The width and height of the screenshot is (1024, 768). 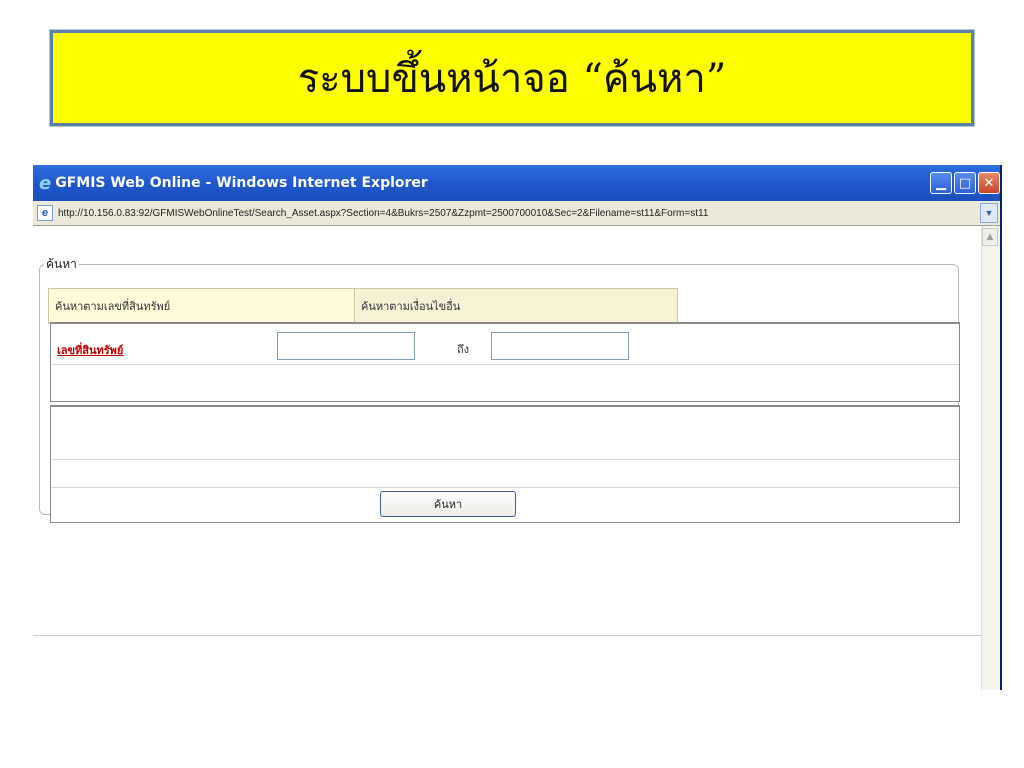 I want to click on tab-search-by-asset-number: ค้นหาตามเลขที่สินทรัพย์, so click(x=201, y=306).